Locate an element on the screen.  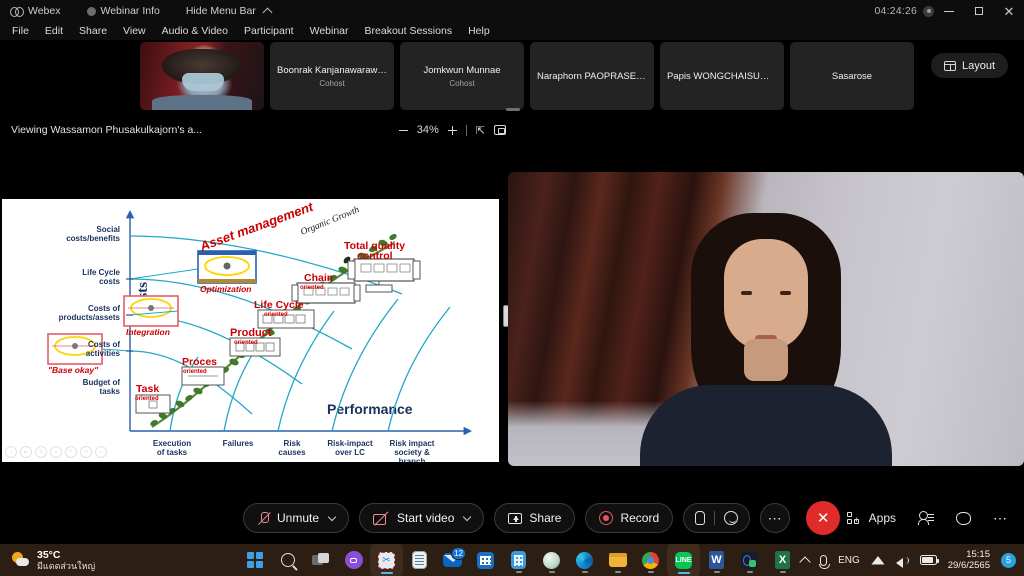
wifi-icon is located at coordinates (878, 560).